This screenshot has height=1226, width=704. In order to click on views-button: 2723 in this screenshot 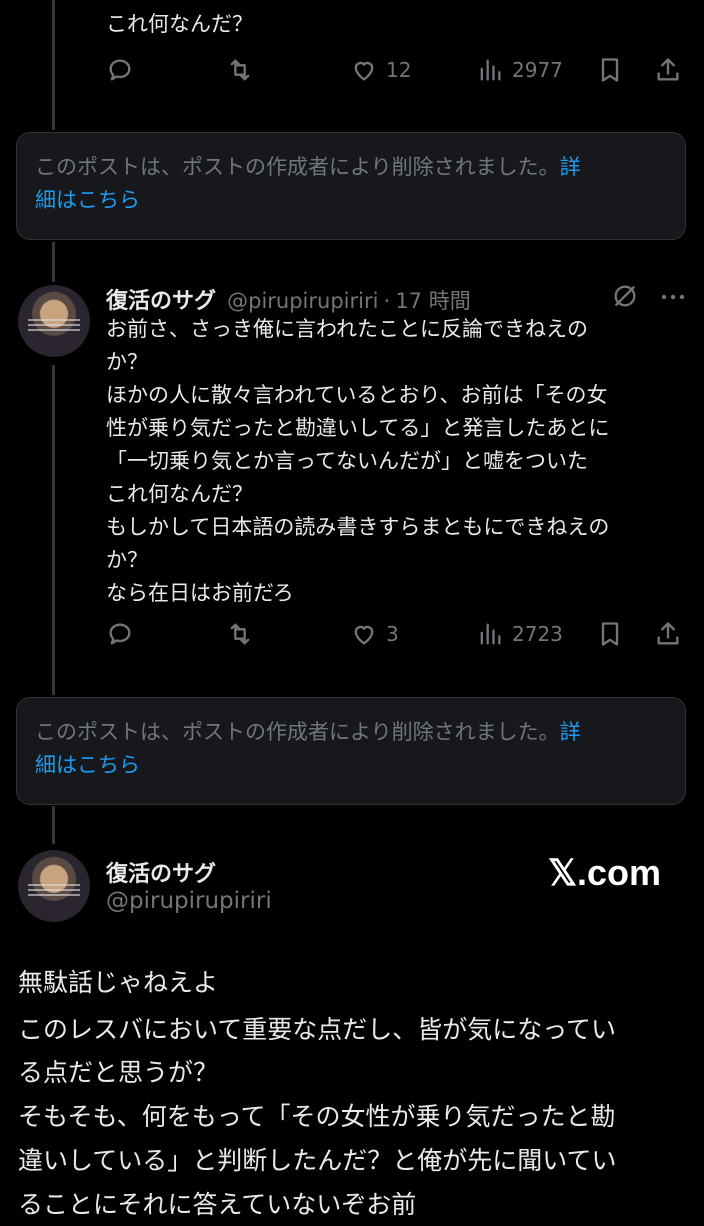, I will do `click(519, 634)`.